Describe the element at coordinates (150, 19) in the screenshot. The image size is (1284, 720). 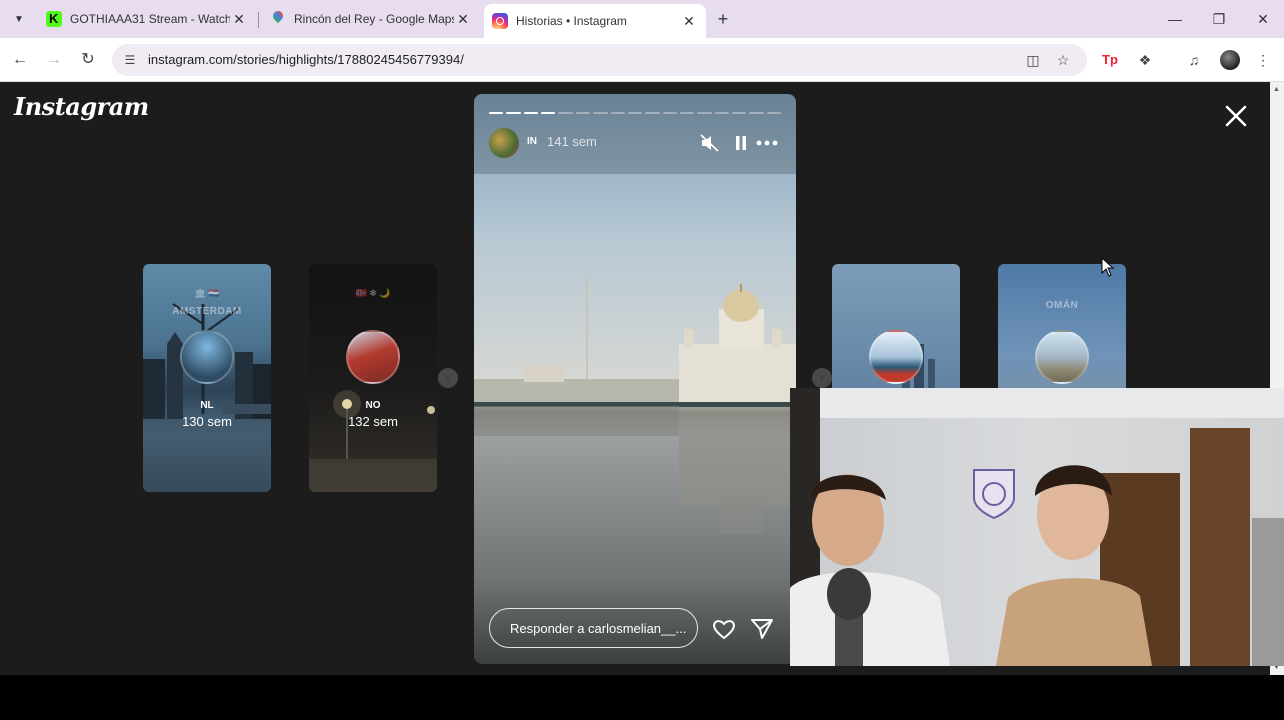
I see `tab-title: GOTHIAAA31 Stream - Watch L` at that location.